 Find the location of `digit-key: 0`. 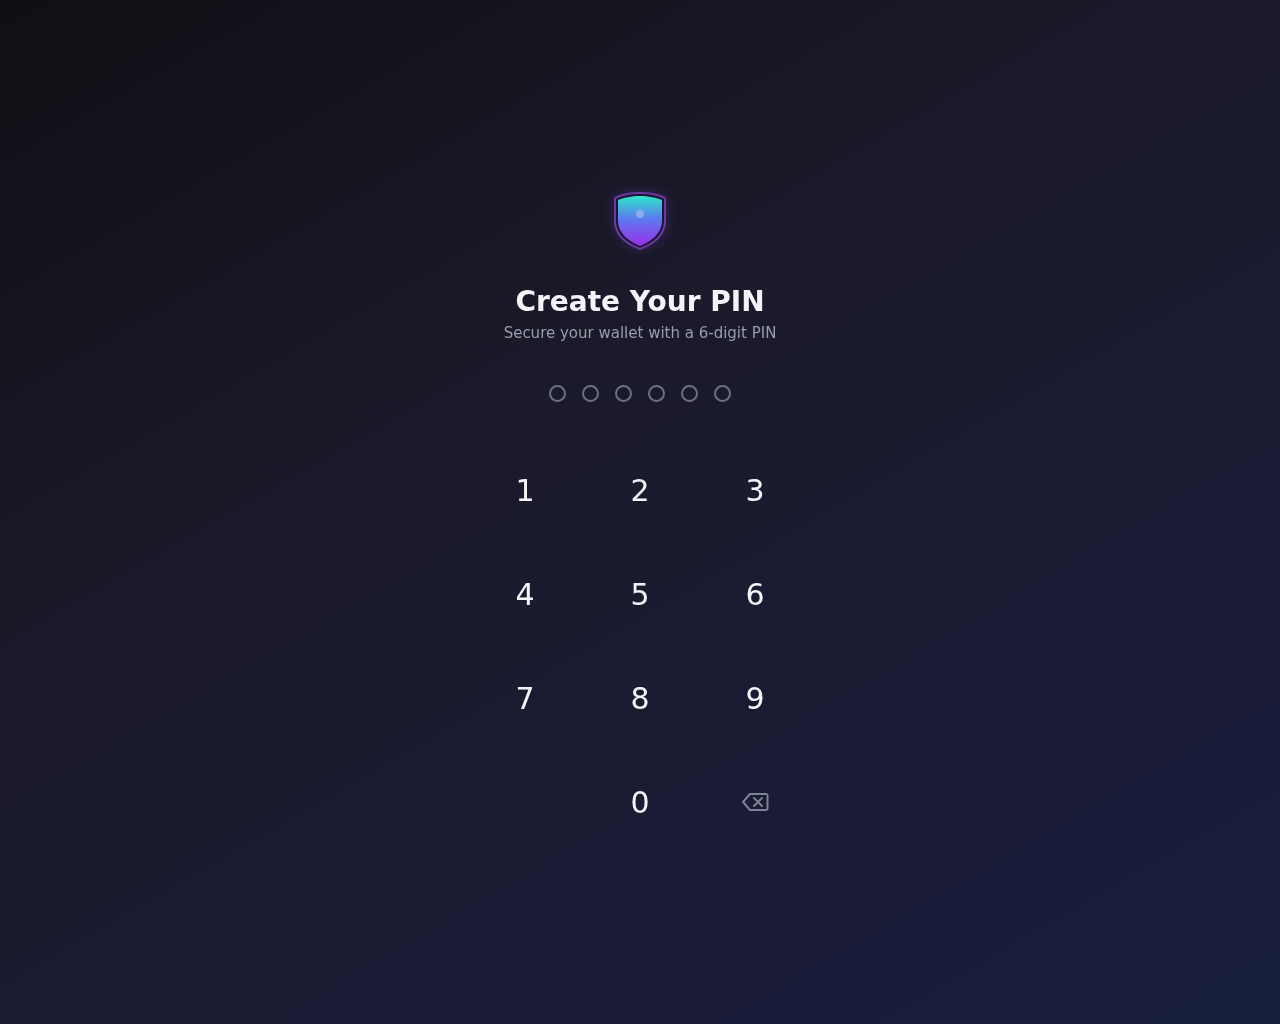

digit-key: 0 is located at coordinates (640, 802).